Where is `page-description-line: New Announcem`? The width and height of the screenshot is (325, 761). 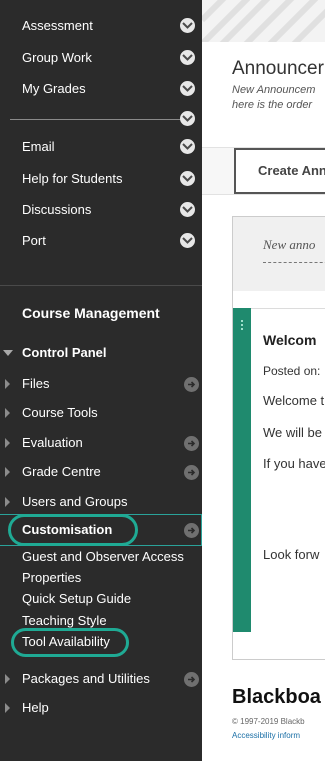 page-description-line: New Announcem is located at coordinates (274, 90).